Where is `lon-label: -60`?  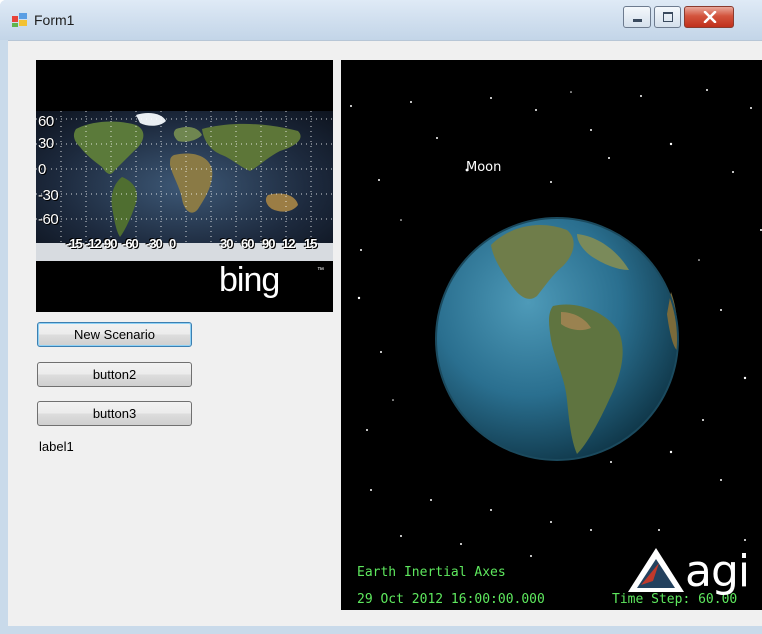 lon-label: -60 is located at coordinates (130, 243).